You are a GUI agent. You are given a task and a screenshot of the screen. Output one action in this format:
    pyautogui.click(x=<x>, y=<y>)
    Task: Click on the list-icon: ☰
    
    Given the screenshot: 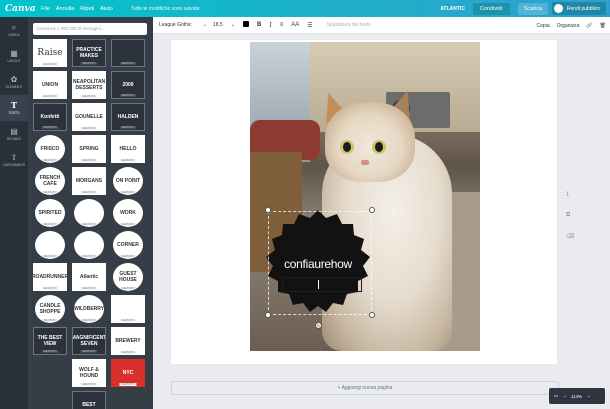 What is the action you would take?
    pyautogui.click(x=309, y=25)
    